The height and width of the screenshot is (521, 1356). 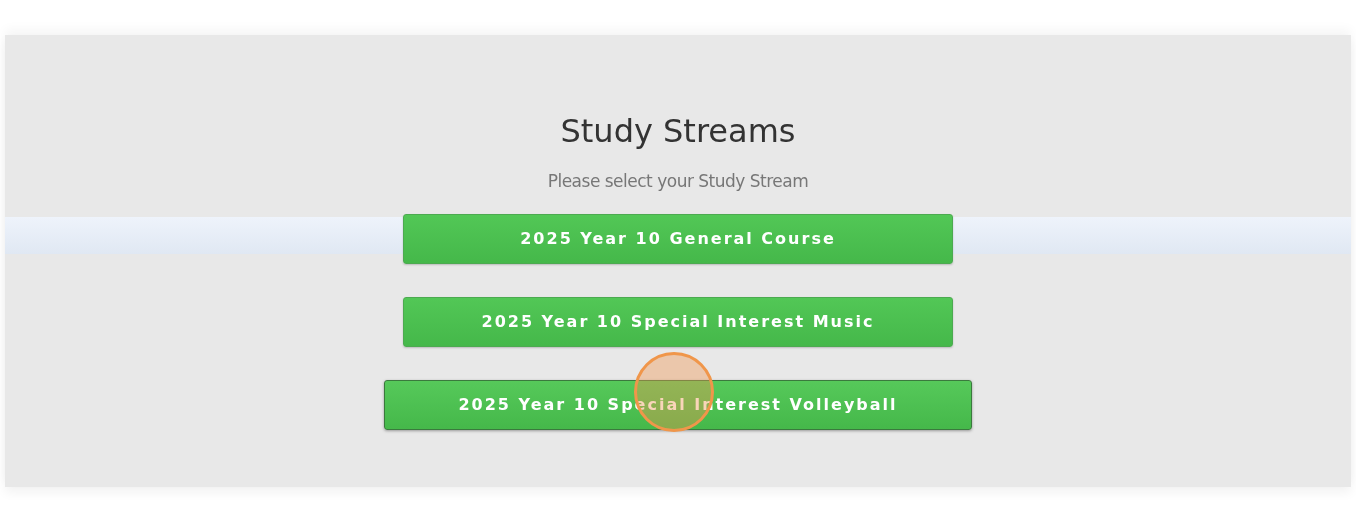 I want to click on stream-button: 2025 Year 10 Special Interest Music, so click(x=678, y=322).